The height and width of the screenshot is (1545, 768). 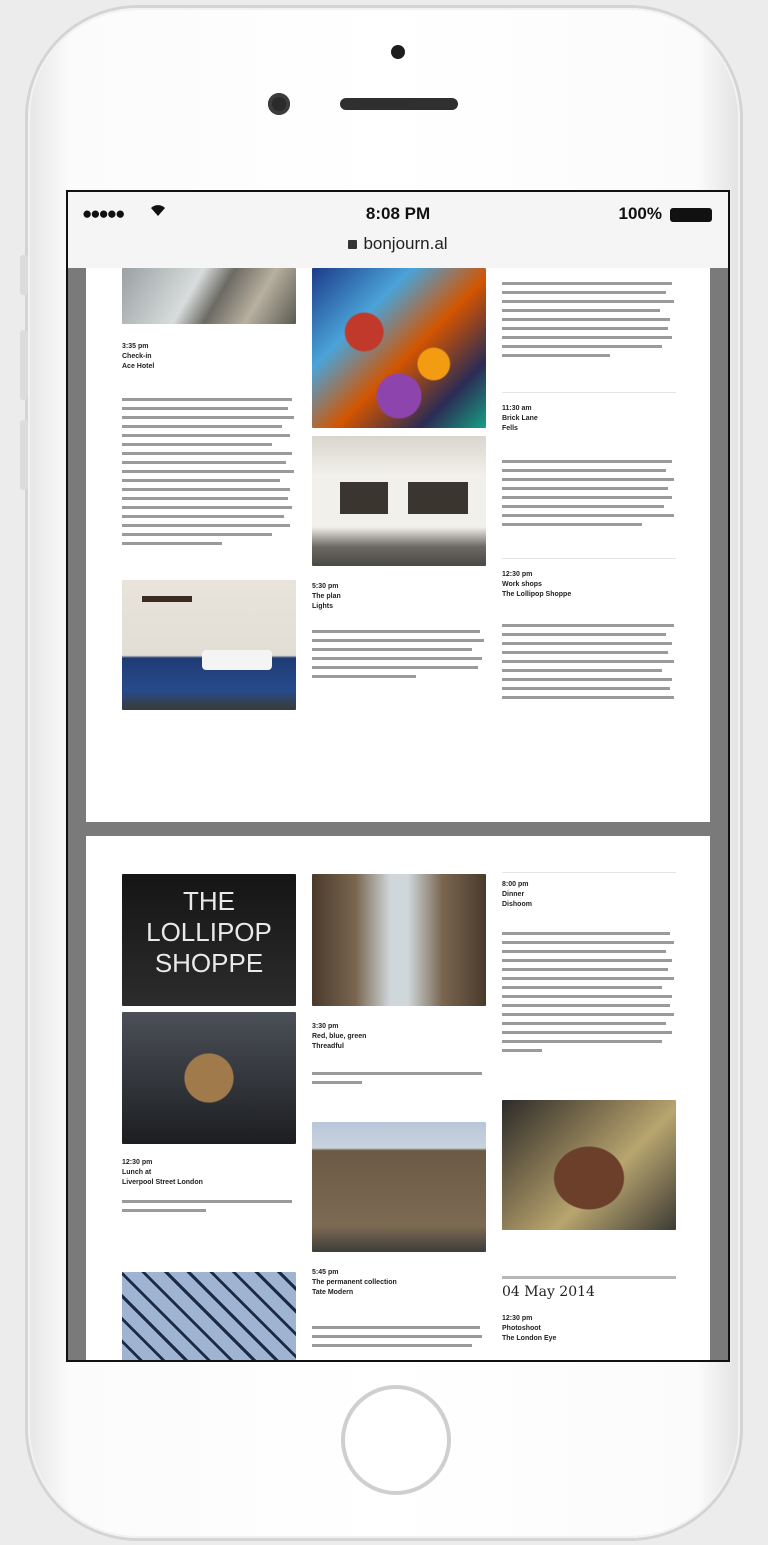 I want to click on photo-lollipop-sign: THE LOLLIPOP SHOPPE, so click(x=209, y=940).